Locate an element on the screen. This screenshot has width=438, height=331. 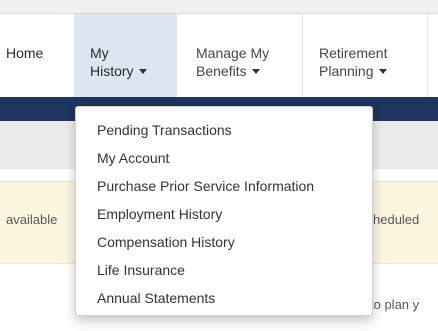
nav-my-history-label-line2: History is located at coordinates (112, 71).